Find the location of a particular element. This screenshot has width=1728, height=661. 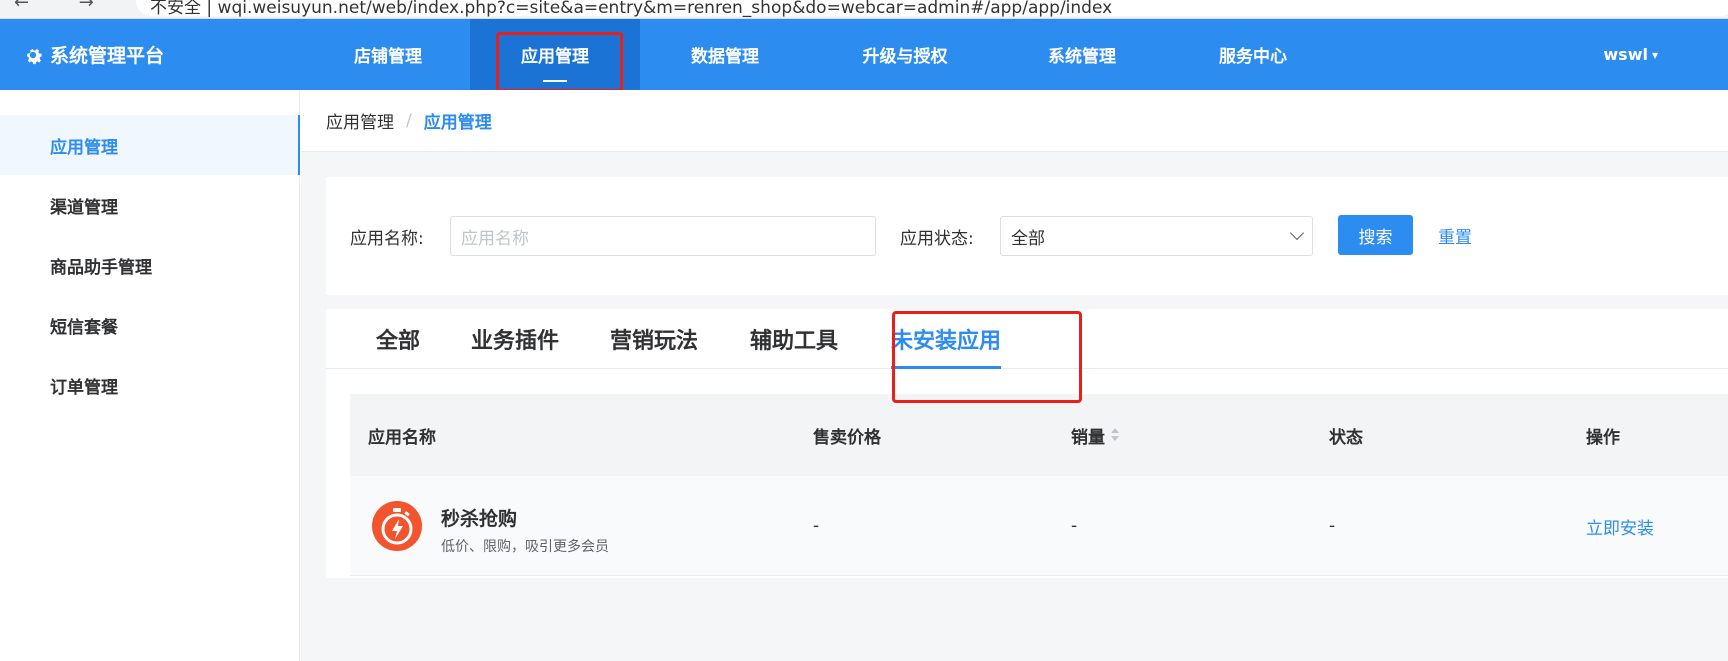

app-status-select: 全部 is located at coordinates (1156, 236).